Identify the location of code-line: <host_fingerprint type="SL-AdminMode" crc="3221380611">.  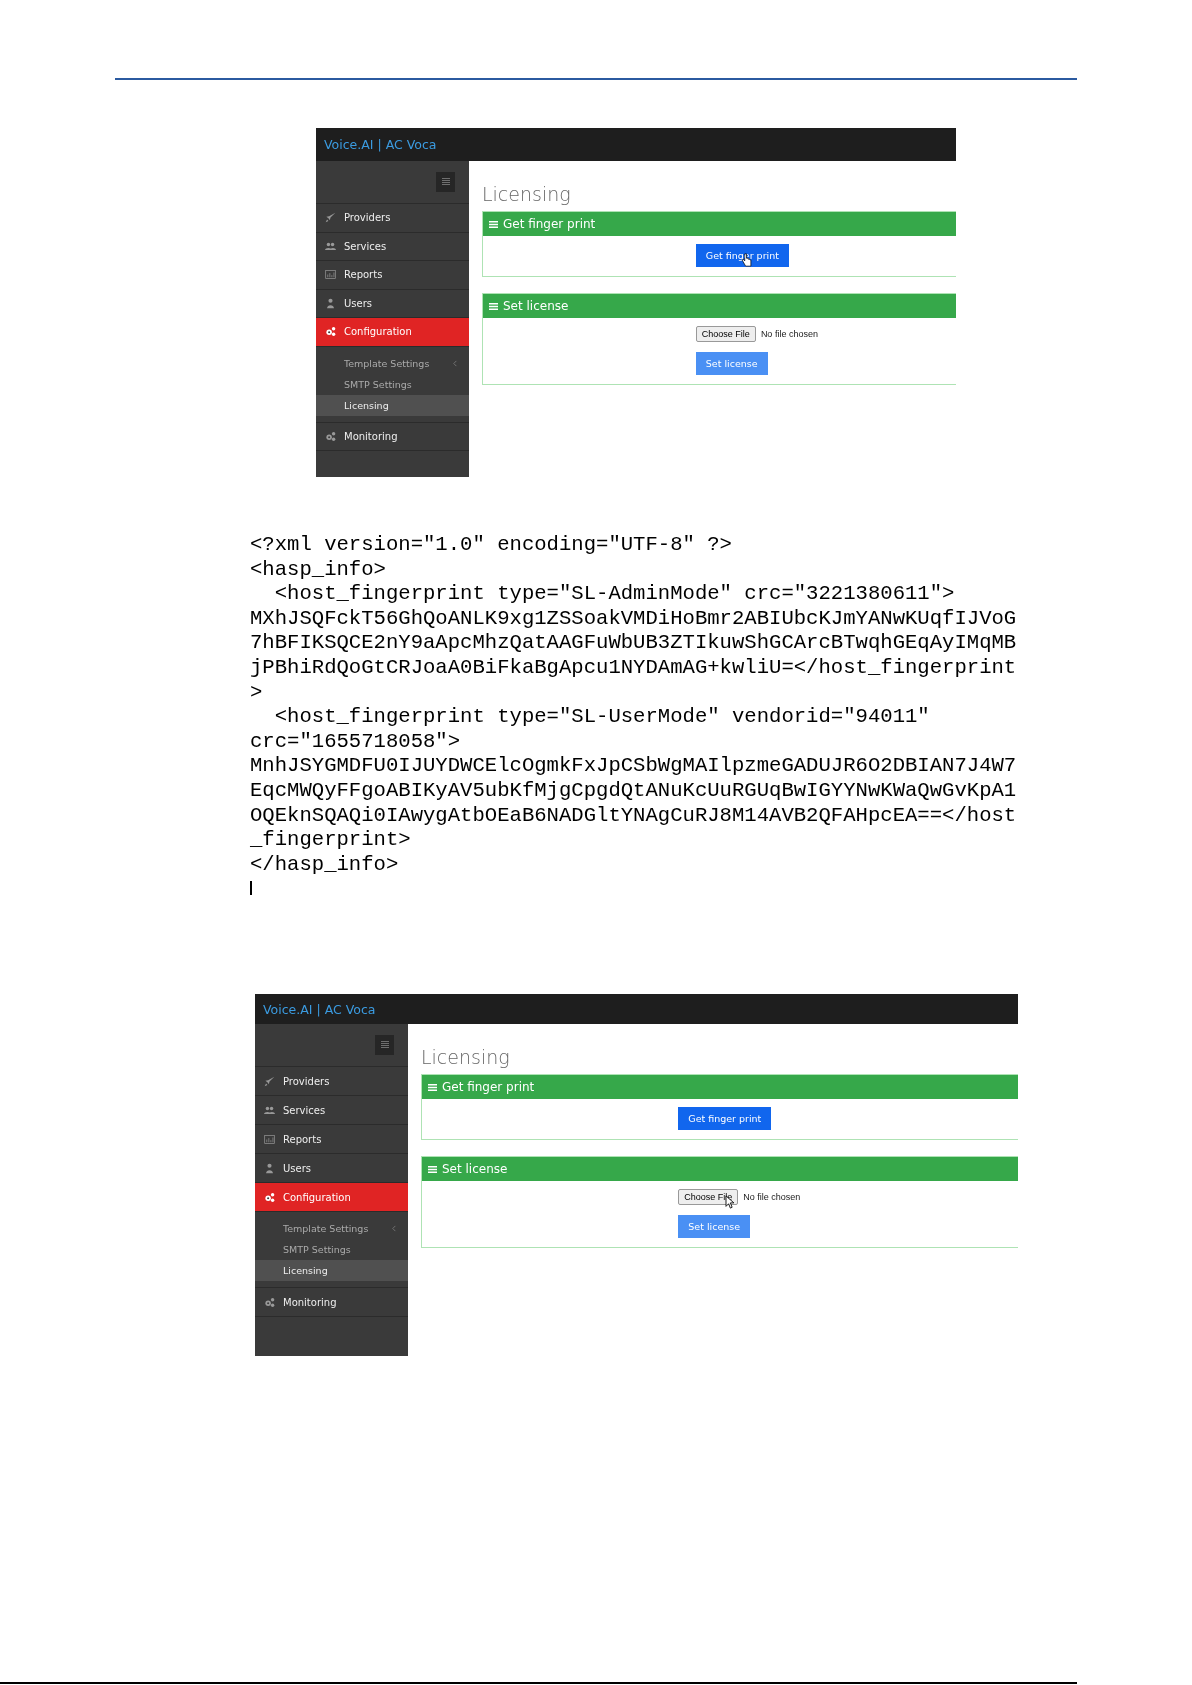
(614, 594).